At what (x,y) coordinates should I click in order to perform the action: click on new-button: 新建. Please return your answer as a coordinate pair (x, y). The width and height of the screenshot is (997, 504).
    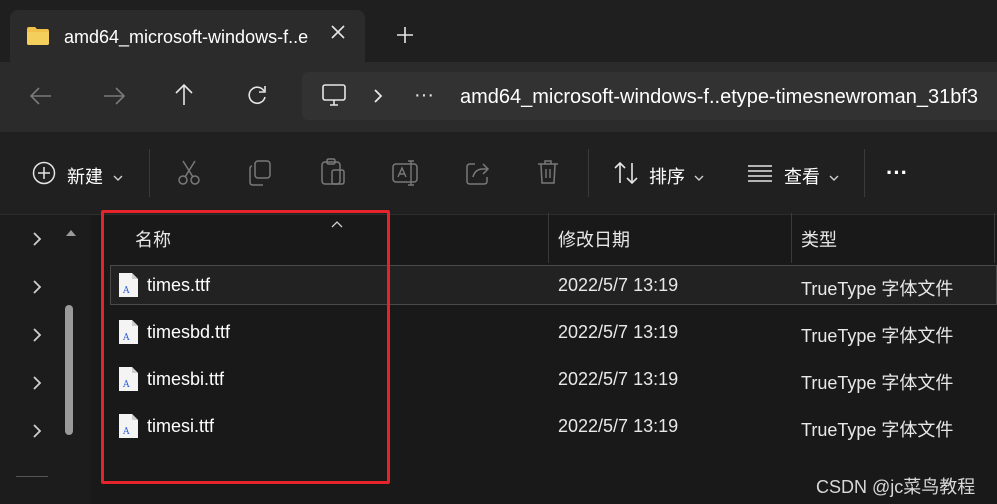
    Looking at the image, I should click on (85, 176).